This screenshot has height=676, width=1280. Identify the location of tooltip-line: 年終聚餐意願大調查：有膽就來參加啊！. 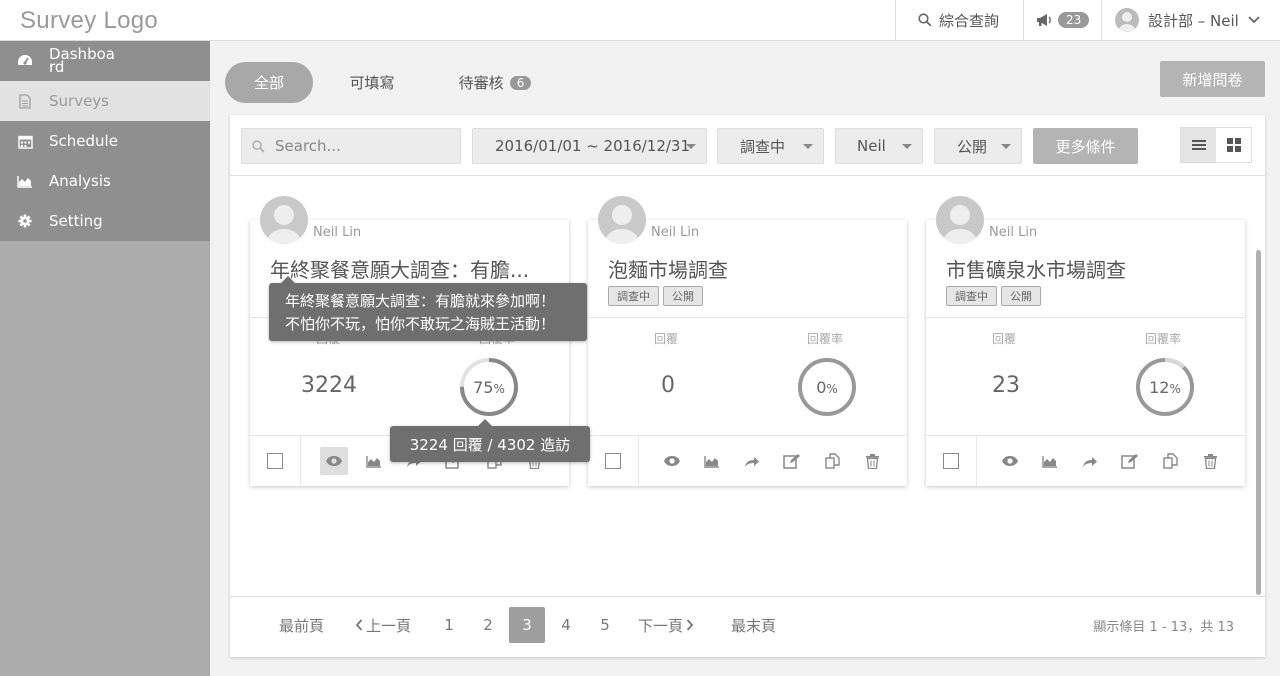
(420, 301).